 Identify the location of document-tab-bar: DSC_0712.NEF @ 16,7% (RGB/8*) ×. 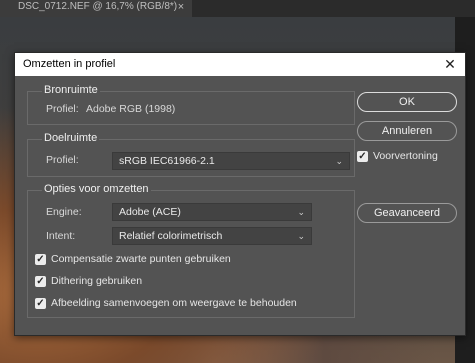
(237, 8).